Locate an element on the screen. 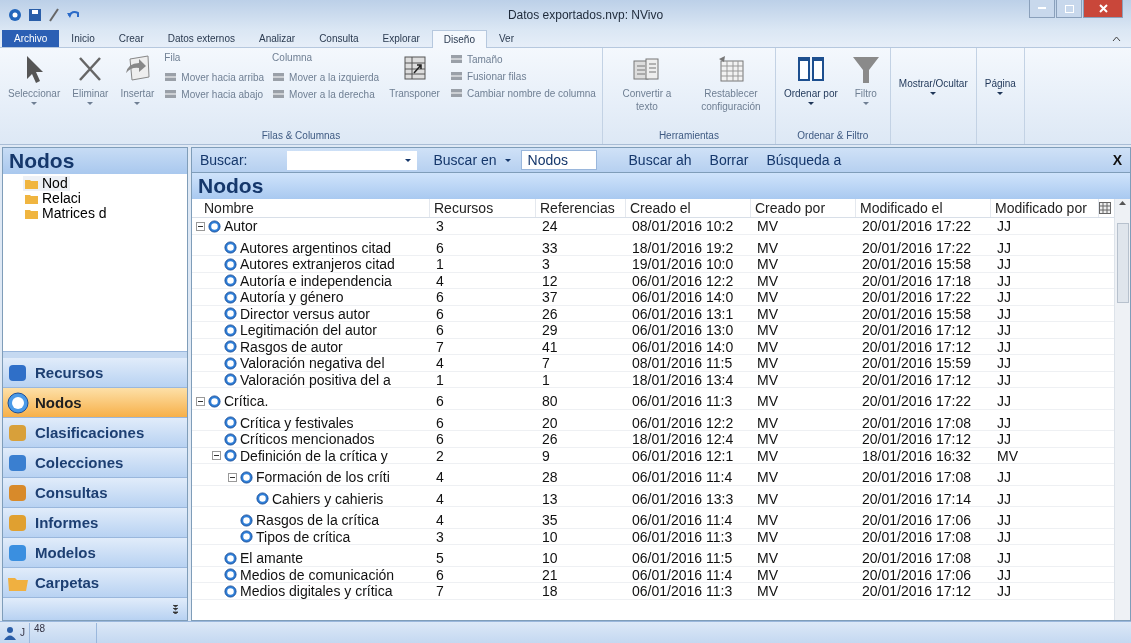 The height and width of the screenshot is (643, 1131). table-cell-text: 20/01/2016 17:14 is located at coordinates (916, 498).